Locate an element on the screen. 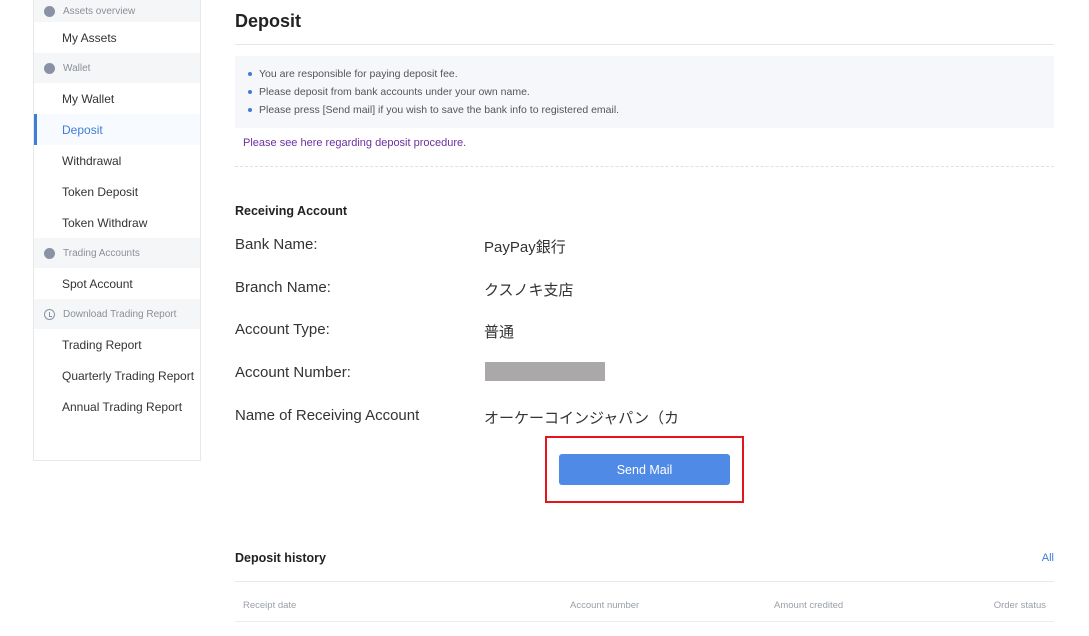 The width and height of the screenshot is (1089, 636). sidebar-item-label: My Wallet is located at coordinates (88, 98).